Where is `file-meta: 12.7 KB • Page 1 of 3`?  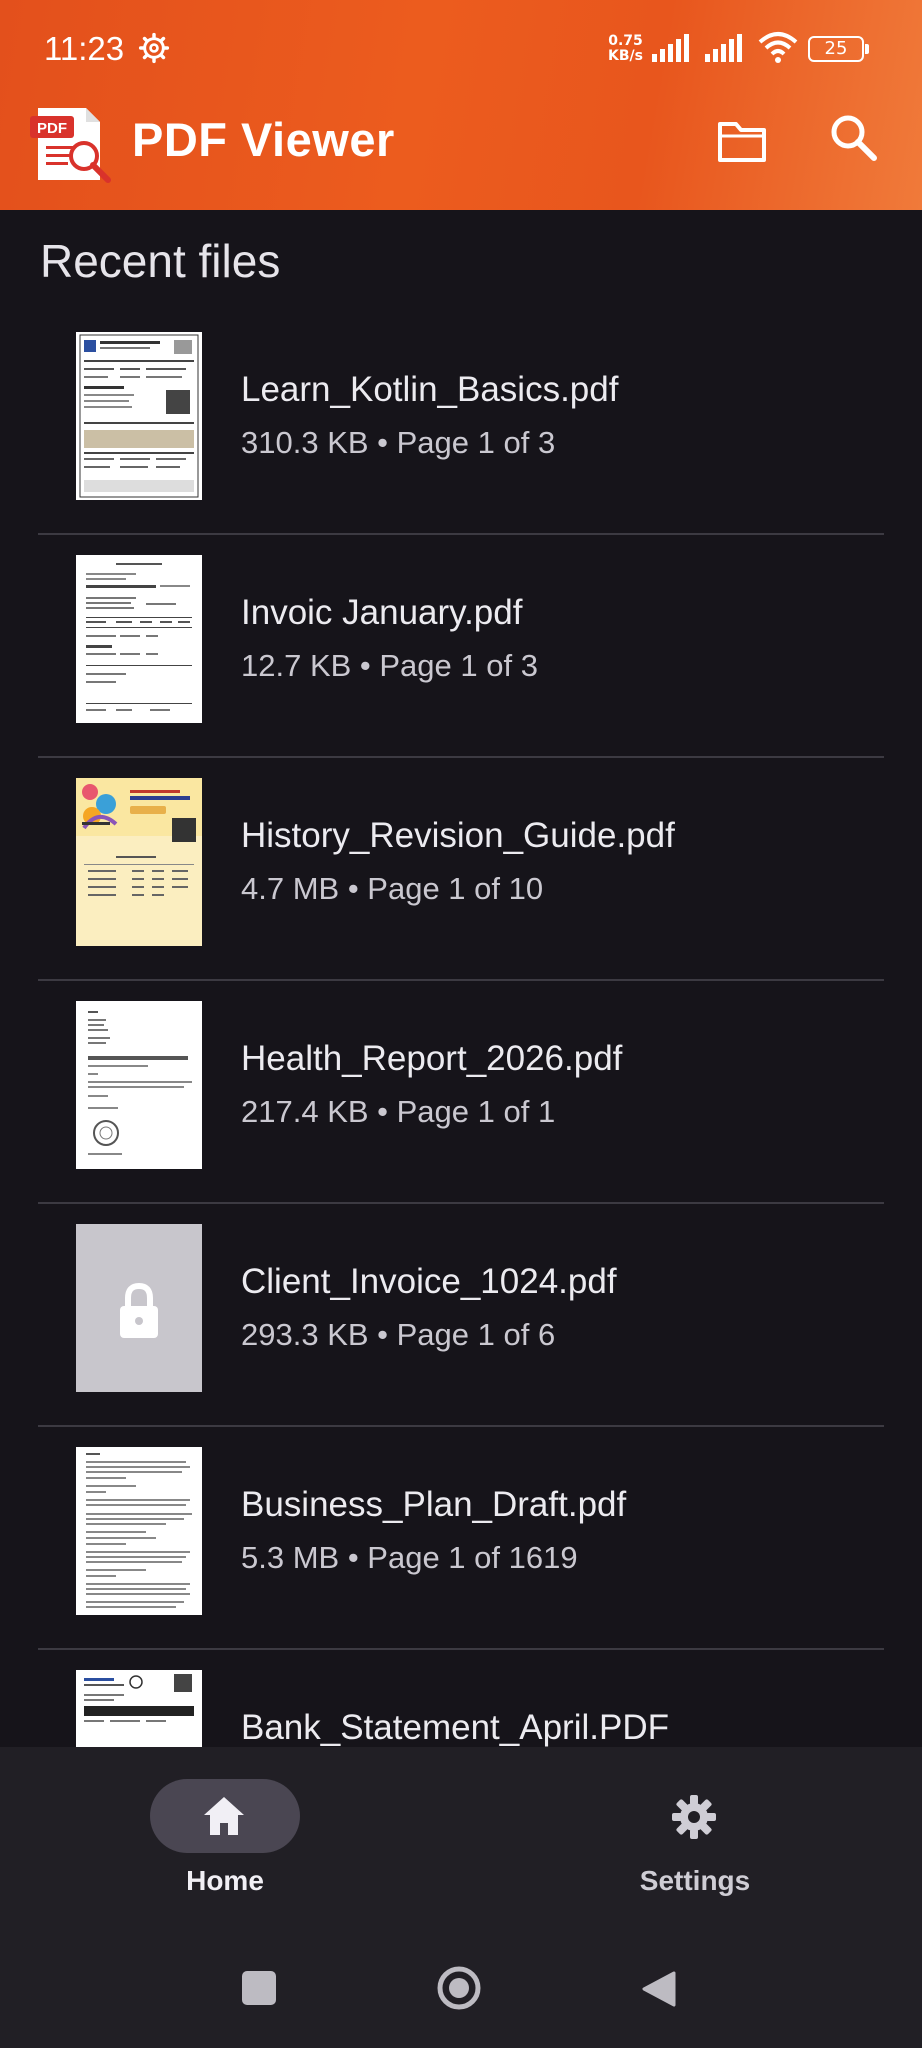 file-meta: 12.7 KB • Page 1 of 3 is located at coordinates (389, 665).